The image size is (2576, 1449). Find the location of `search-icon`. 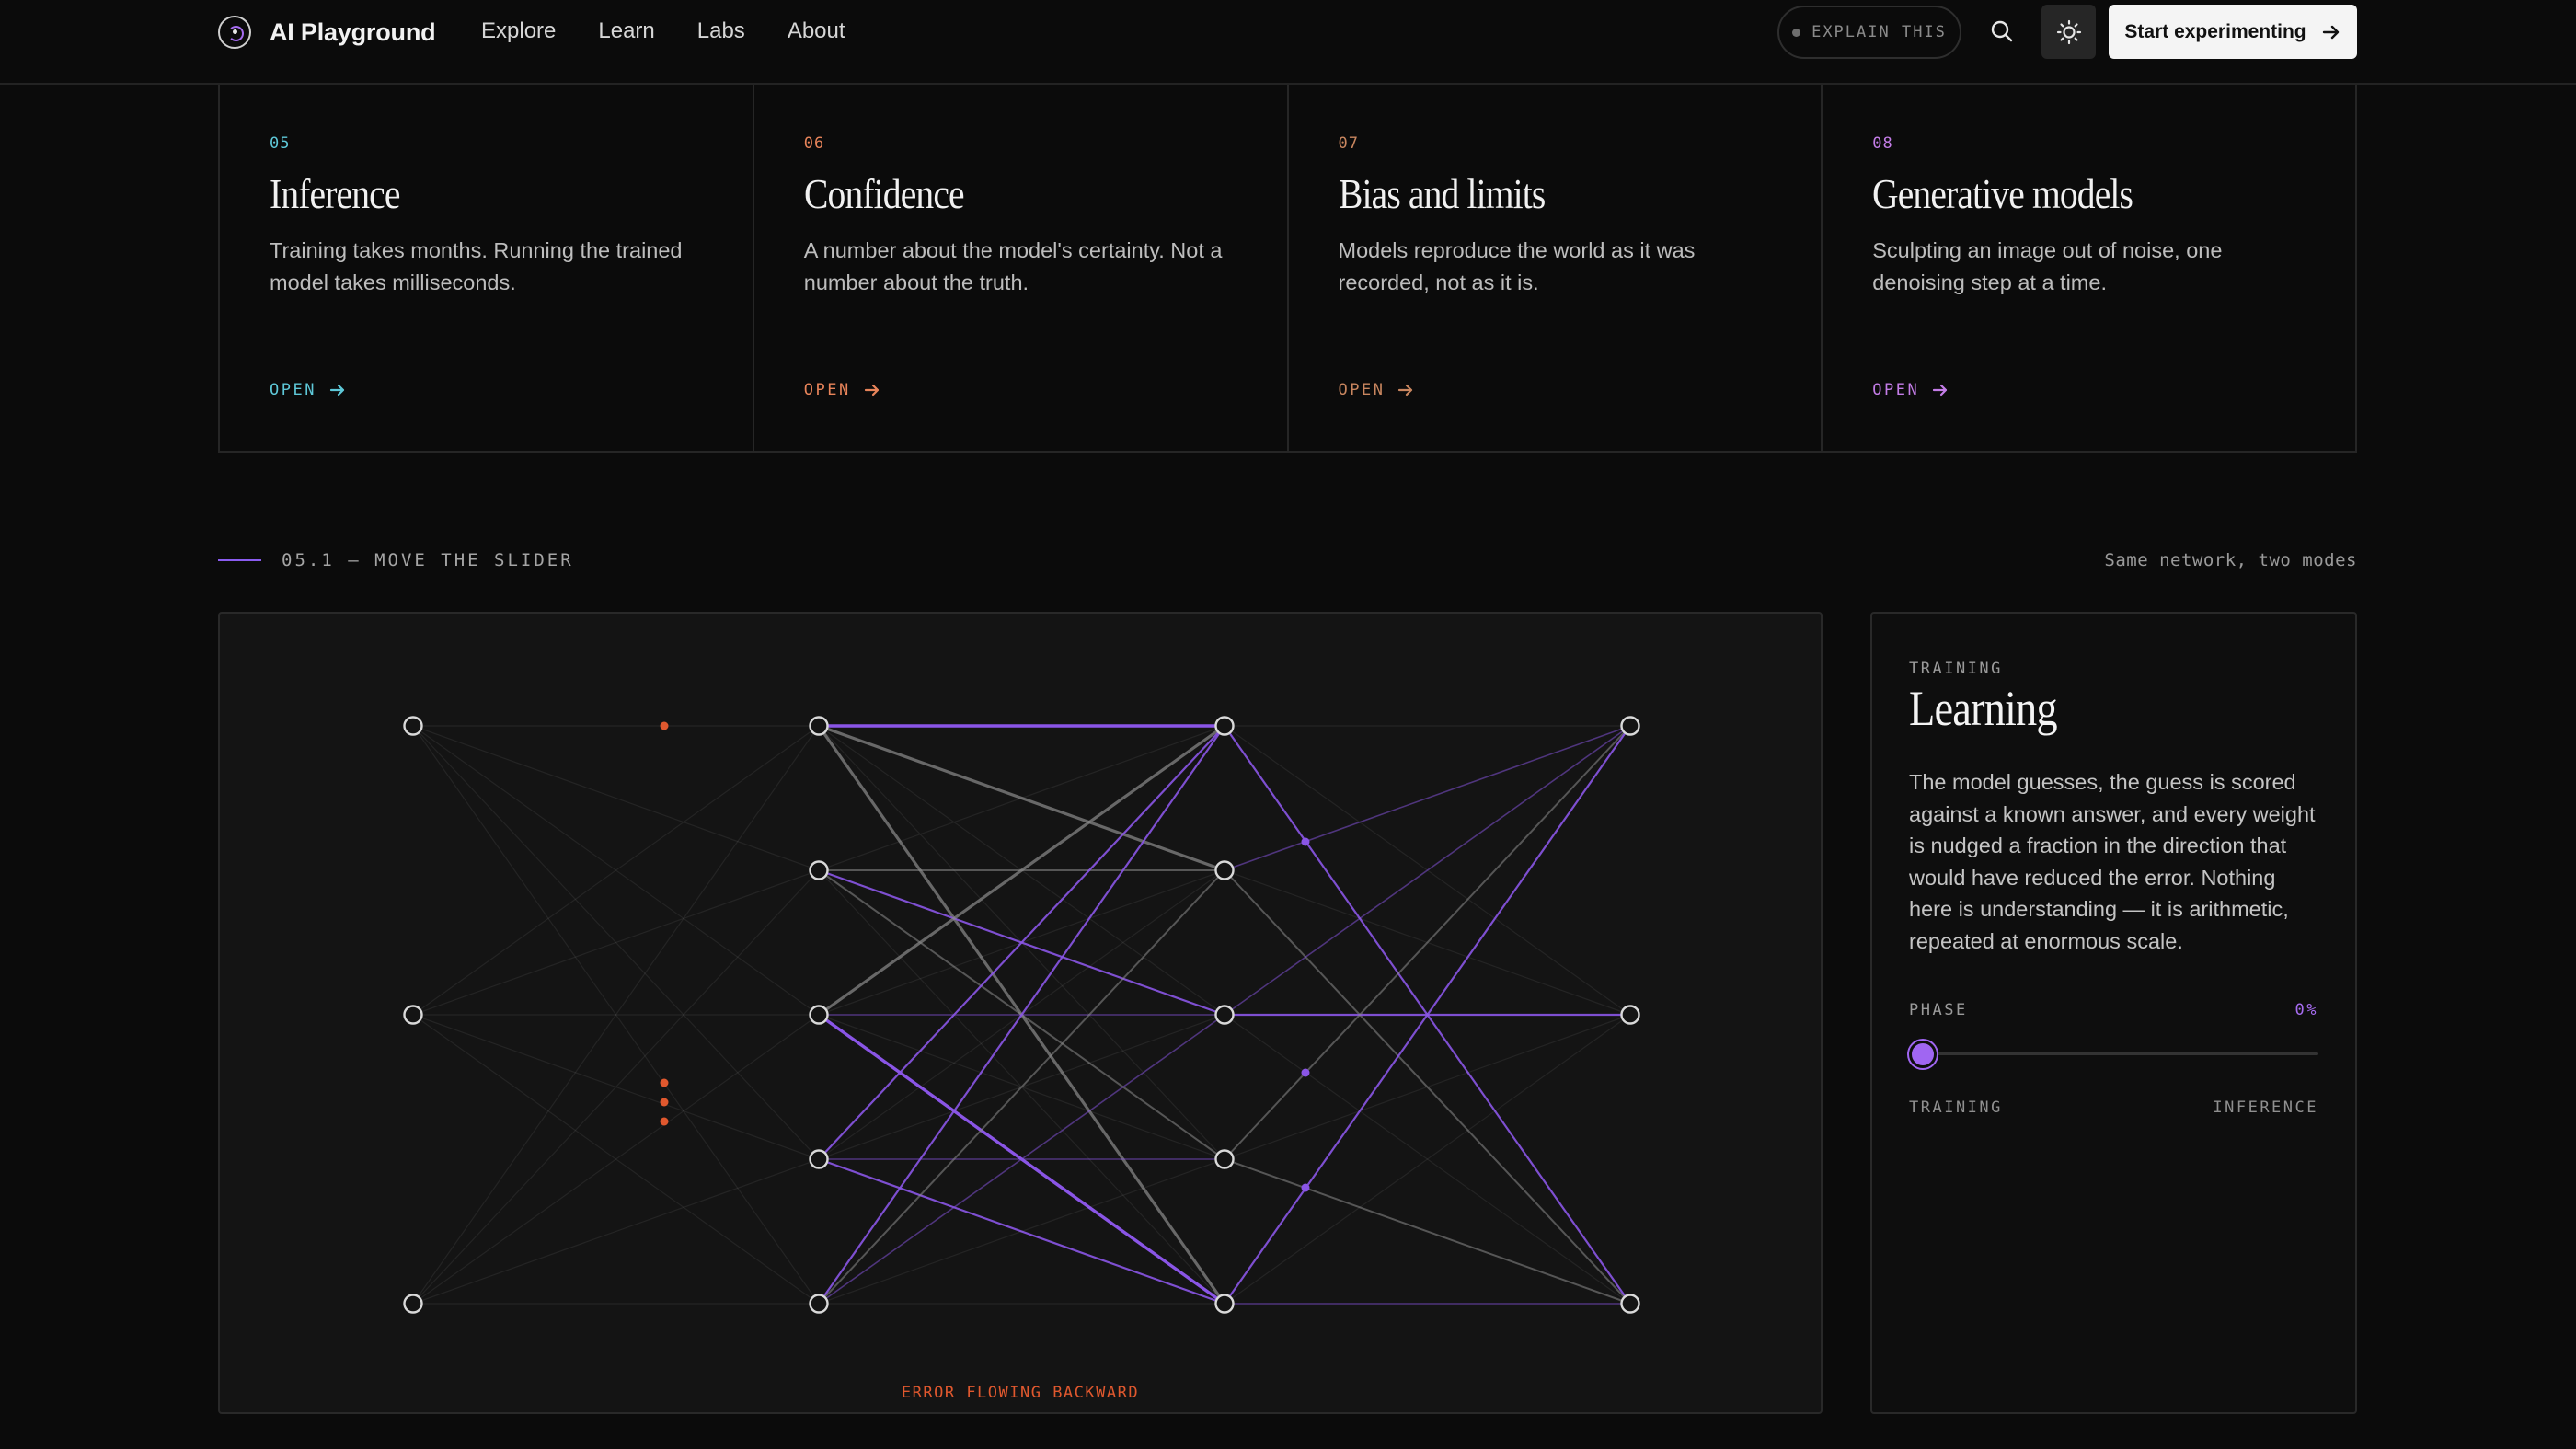

search-icon is located at coordinates (2002, 31).